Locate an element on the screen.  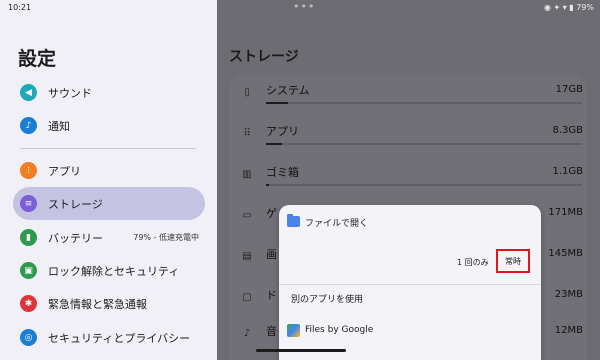
sidebar-item-sound: ◀ サウンド is located at coordinates (109, 92).